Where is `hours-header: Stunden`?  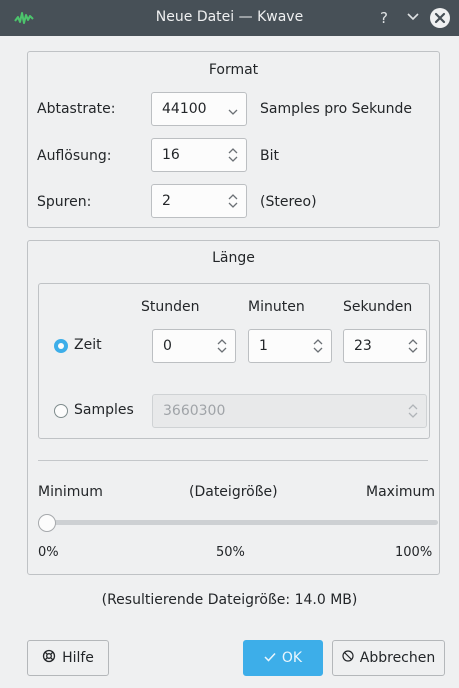
hours-header: Stunden is located at coordinates (170, 307).